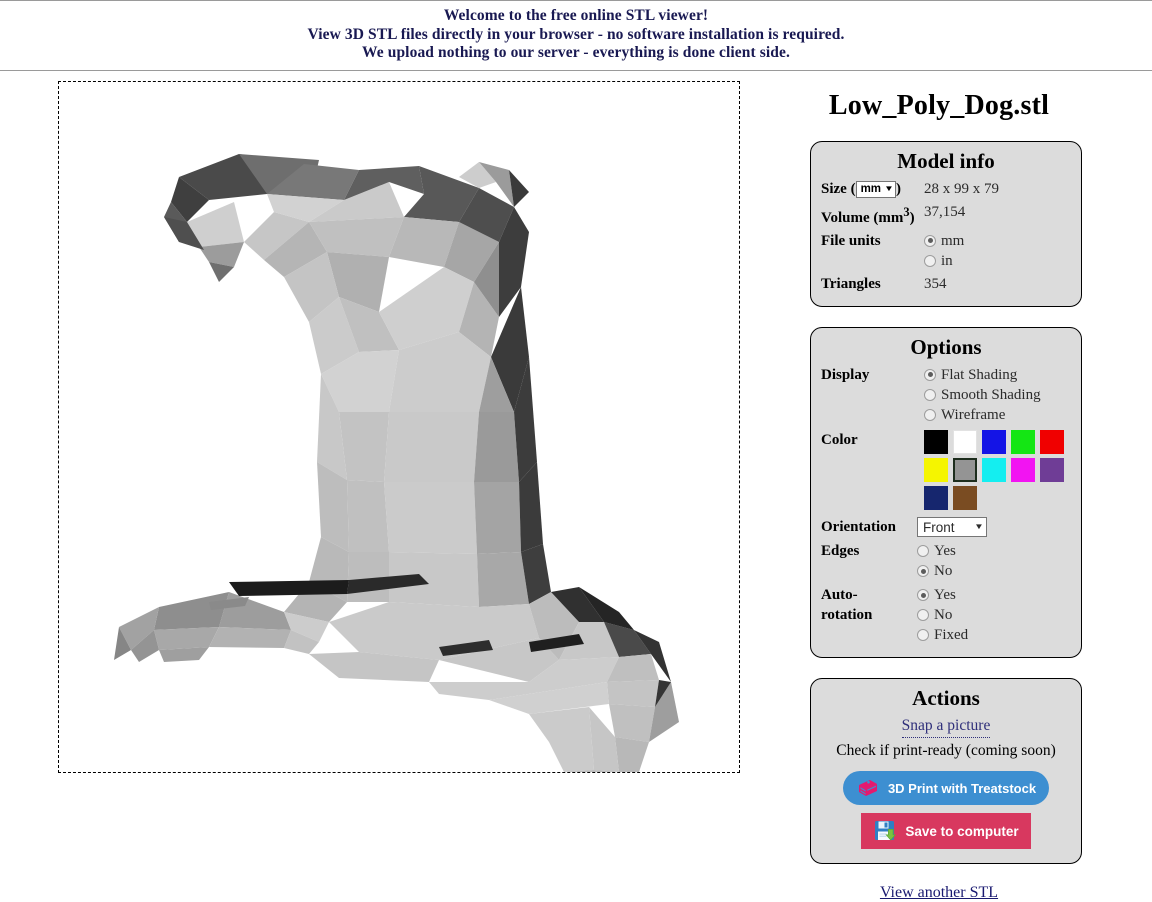 This screenshot has width=1152, height=902. Describe the element at coordinates (872, 439) in the screenshot. I see `color-label: Color` at that location.